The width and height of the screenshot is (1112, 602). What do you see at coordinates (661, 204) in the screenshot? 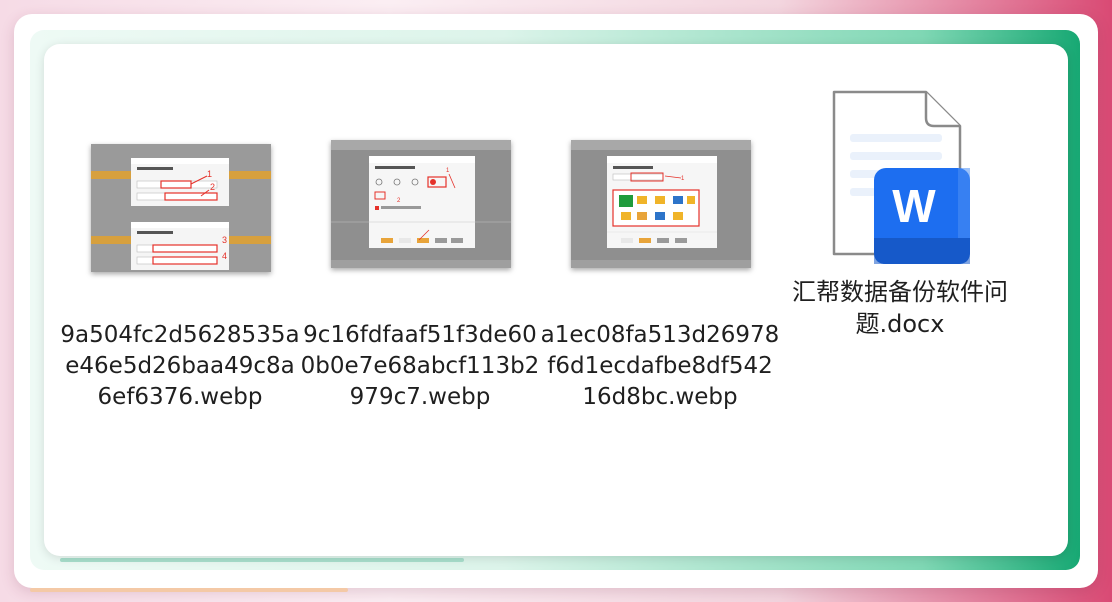
I see `file-thumbnail: 1` at bounding box center [661, 204].